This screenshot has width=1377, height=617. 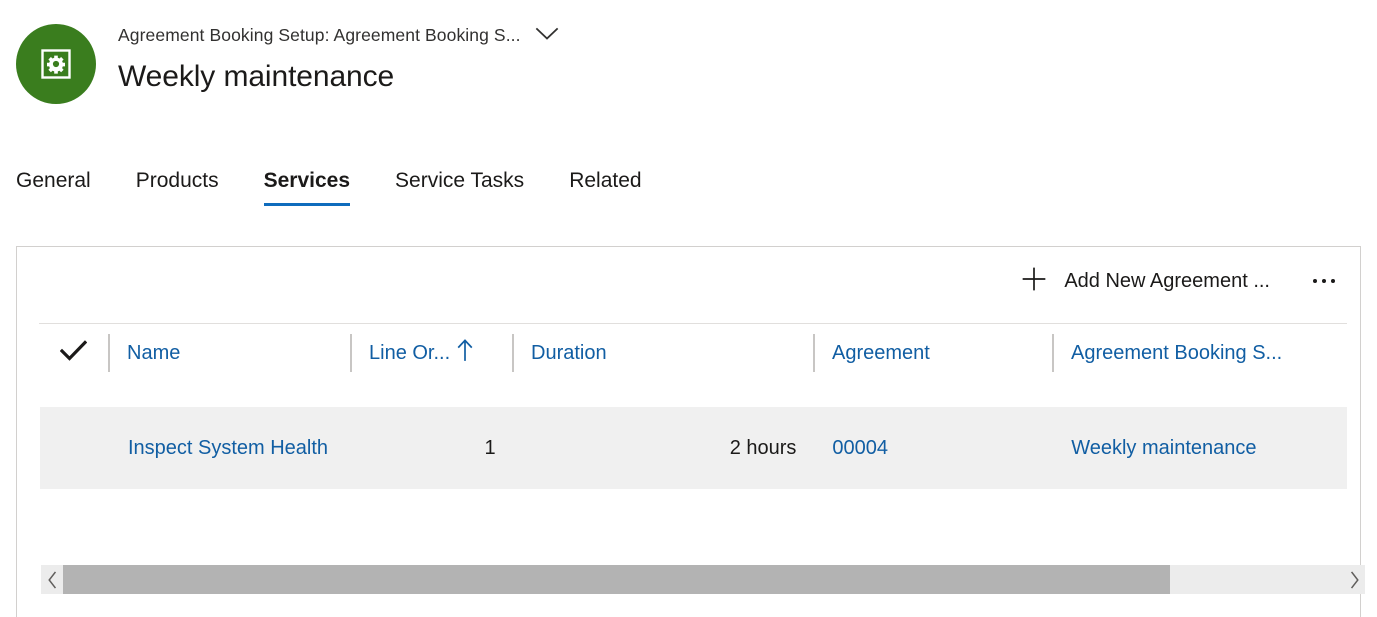 I want to click on scrollbar-thumb, so click(x=617, y=579).